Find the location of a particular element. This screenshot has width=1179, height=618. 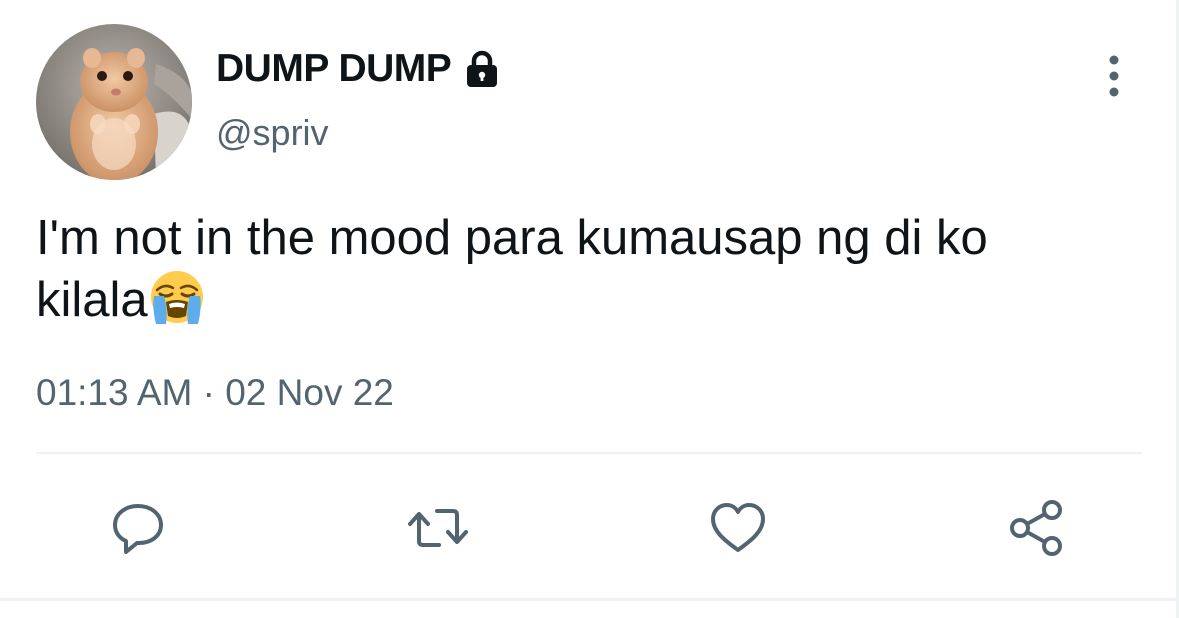

like-button is located at coordinates (738, 528).